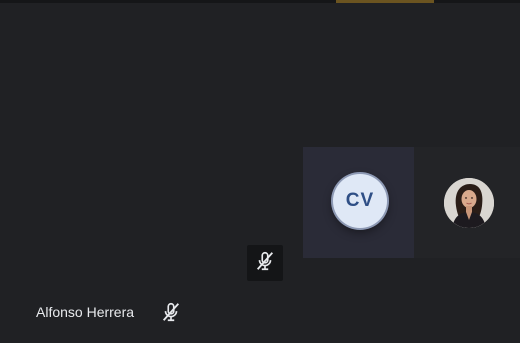 The height and width of the screenshot is (343, 520). I want to click on avatar-photo, so click(469, 203).